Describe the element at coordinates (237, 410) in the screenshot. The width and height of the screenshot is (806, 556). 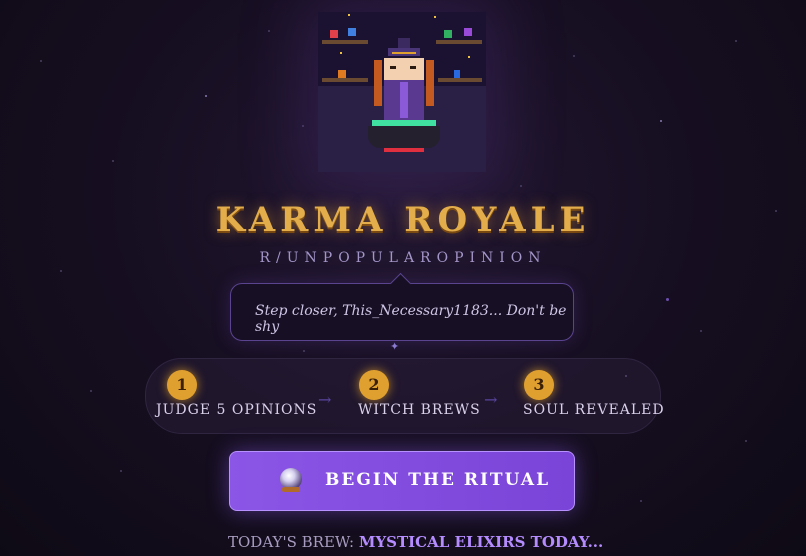
I see `step-label: JUDGE 5 OPINIONS` at that location.